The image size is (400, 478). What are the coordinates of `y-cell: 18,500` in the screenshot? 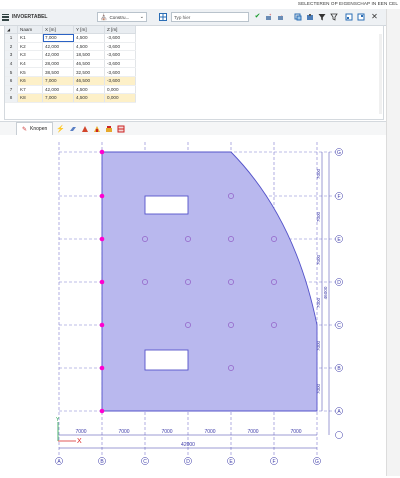 It's located at (89, 55).